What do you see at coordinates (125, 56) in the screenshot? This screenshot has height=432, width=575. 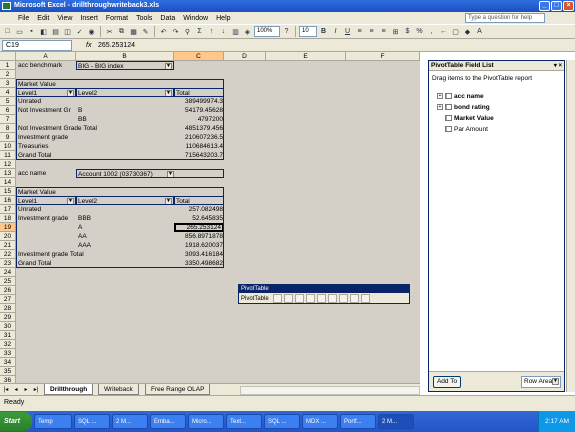 I see `col-header-b: B` at bounding box center [125, 56].